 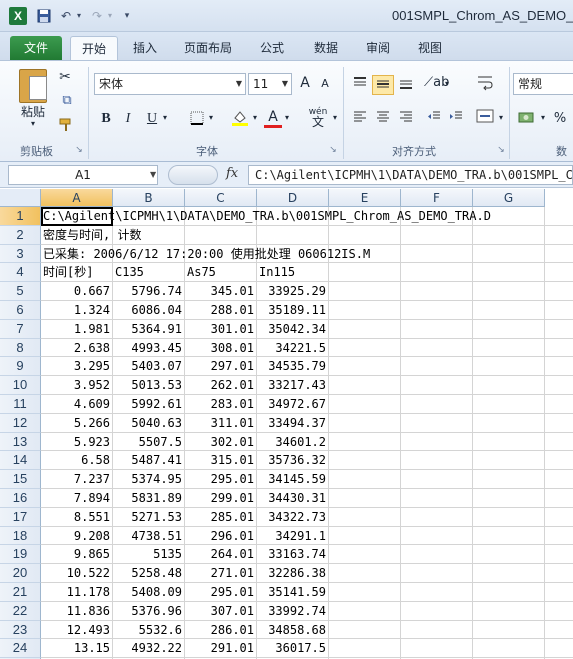 What do you see at coordinates (149, 348) in the screenshot?
I see `data-cell: 4993.45` at bounding box center [149, 348].